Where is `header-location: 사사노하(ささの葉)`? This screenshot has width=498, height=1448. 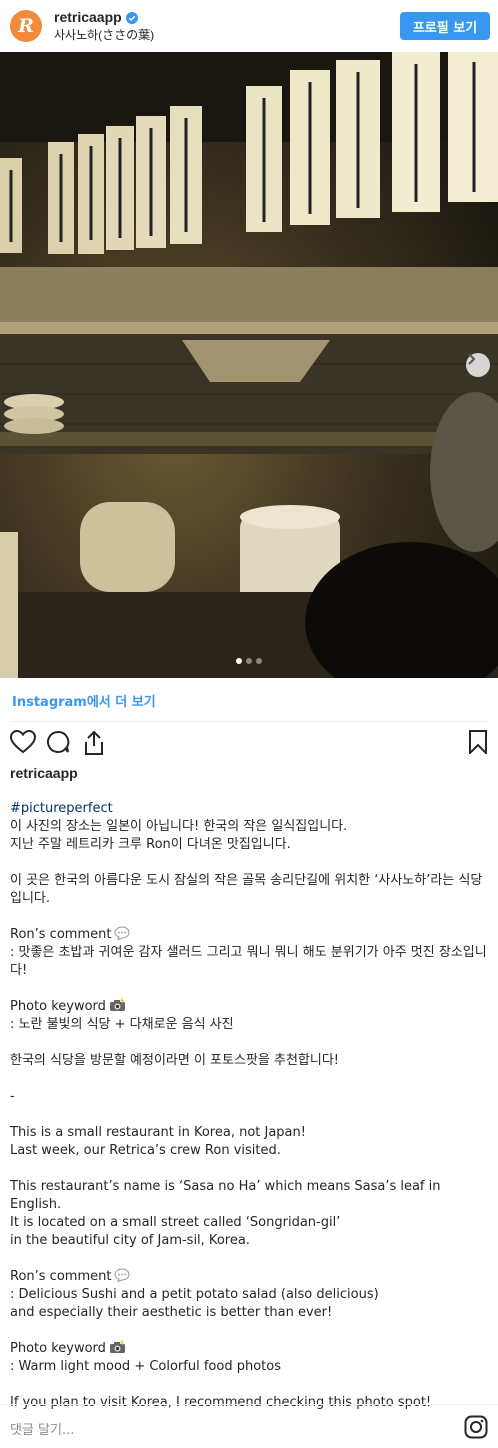 header-location: 사사노하(ささの葉) is located at coordinates (104, 35).